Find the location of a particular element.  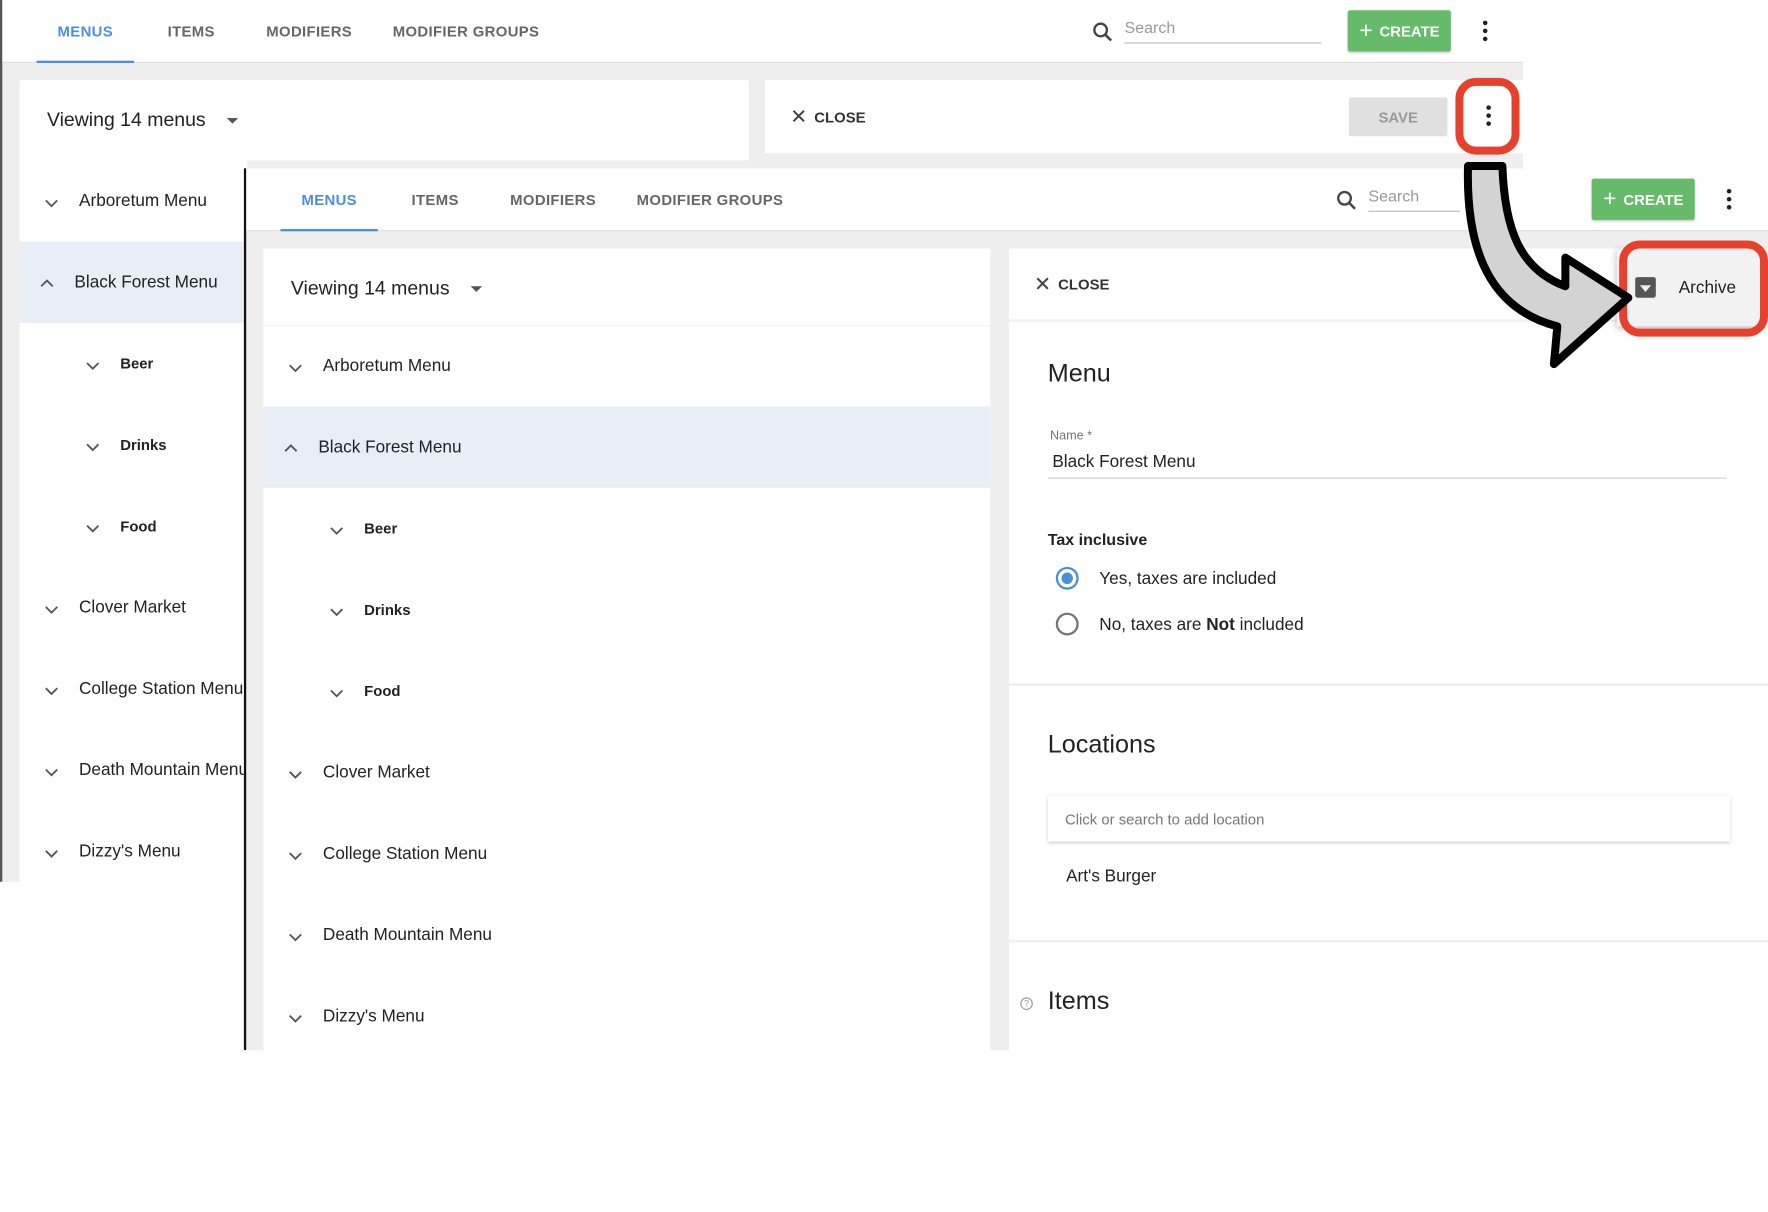

items-section: ? Items is located at coordinates (1388, 996).